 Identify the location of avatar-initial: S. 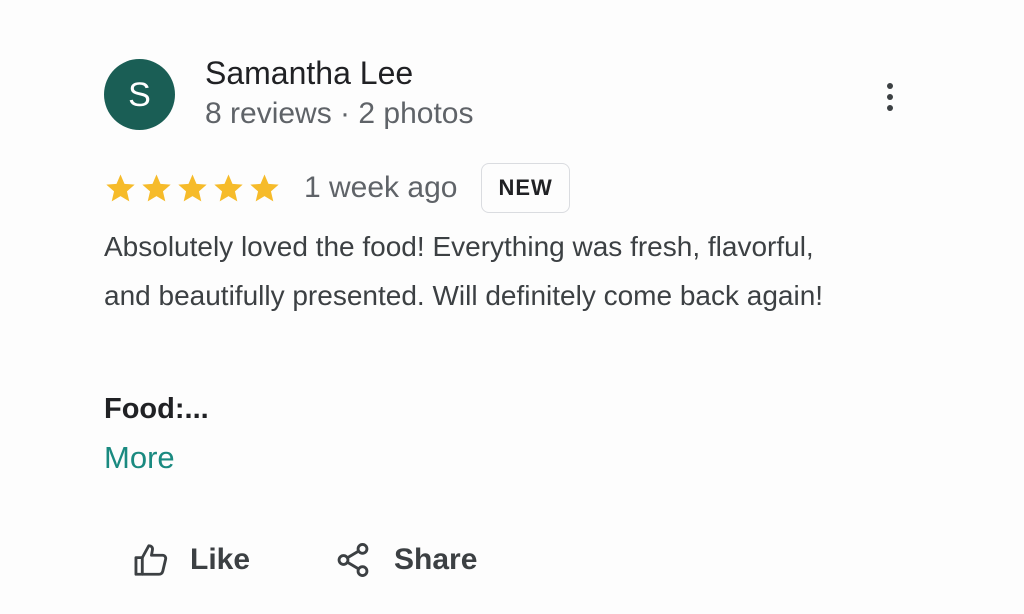
(139, 94).